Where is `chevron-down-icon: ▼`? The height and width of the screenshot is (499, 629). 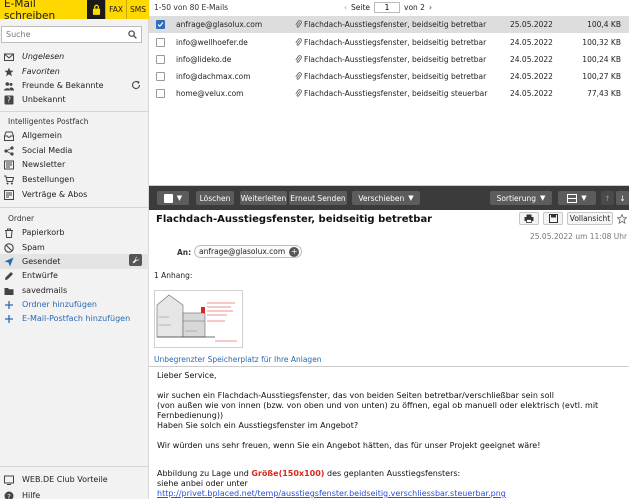
chevron-down-icon: ▼ is located at coordinates (179, 198).